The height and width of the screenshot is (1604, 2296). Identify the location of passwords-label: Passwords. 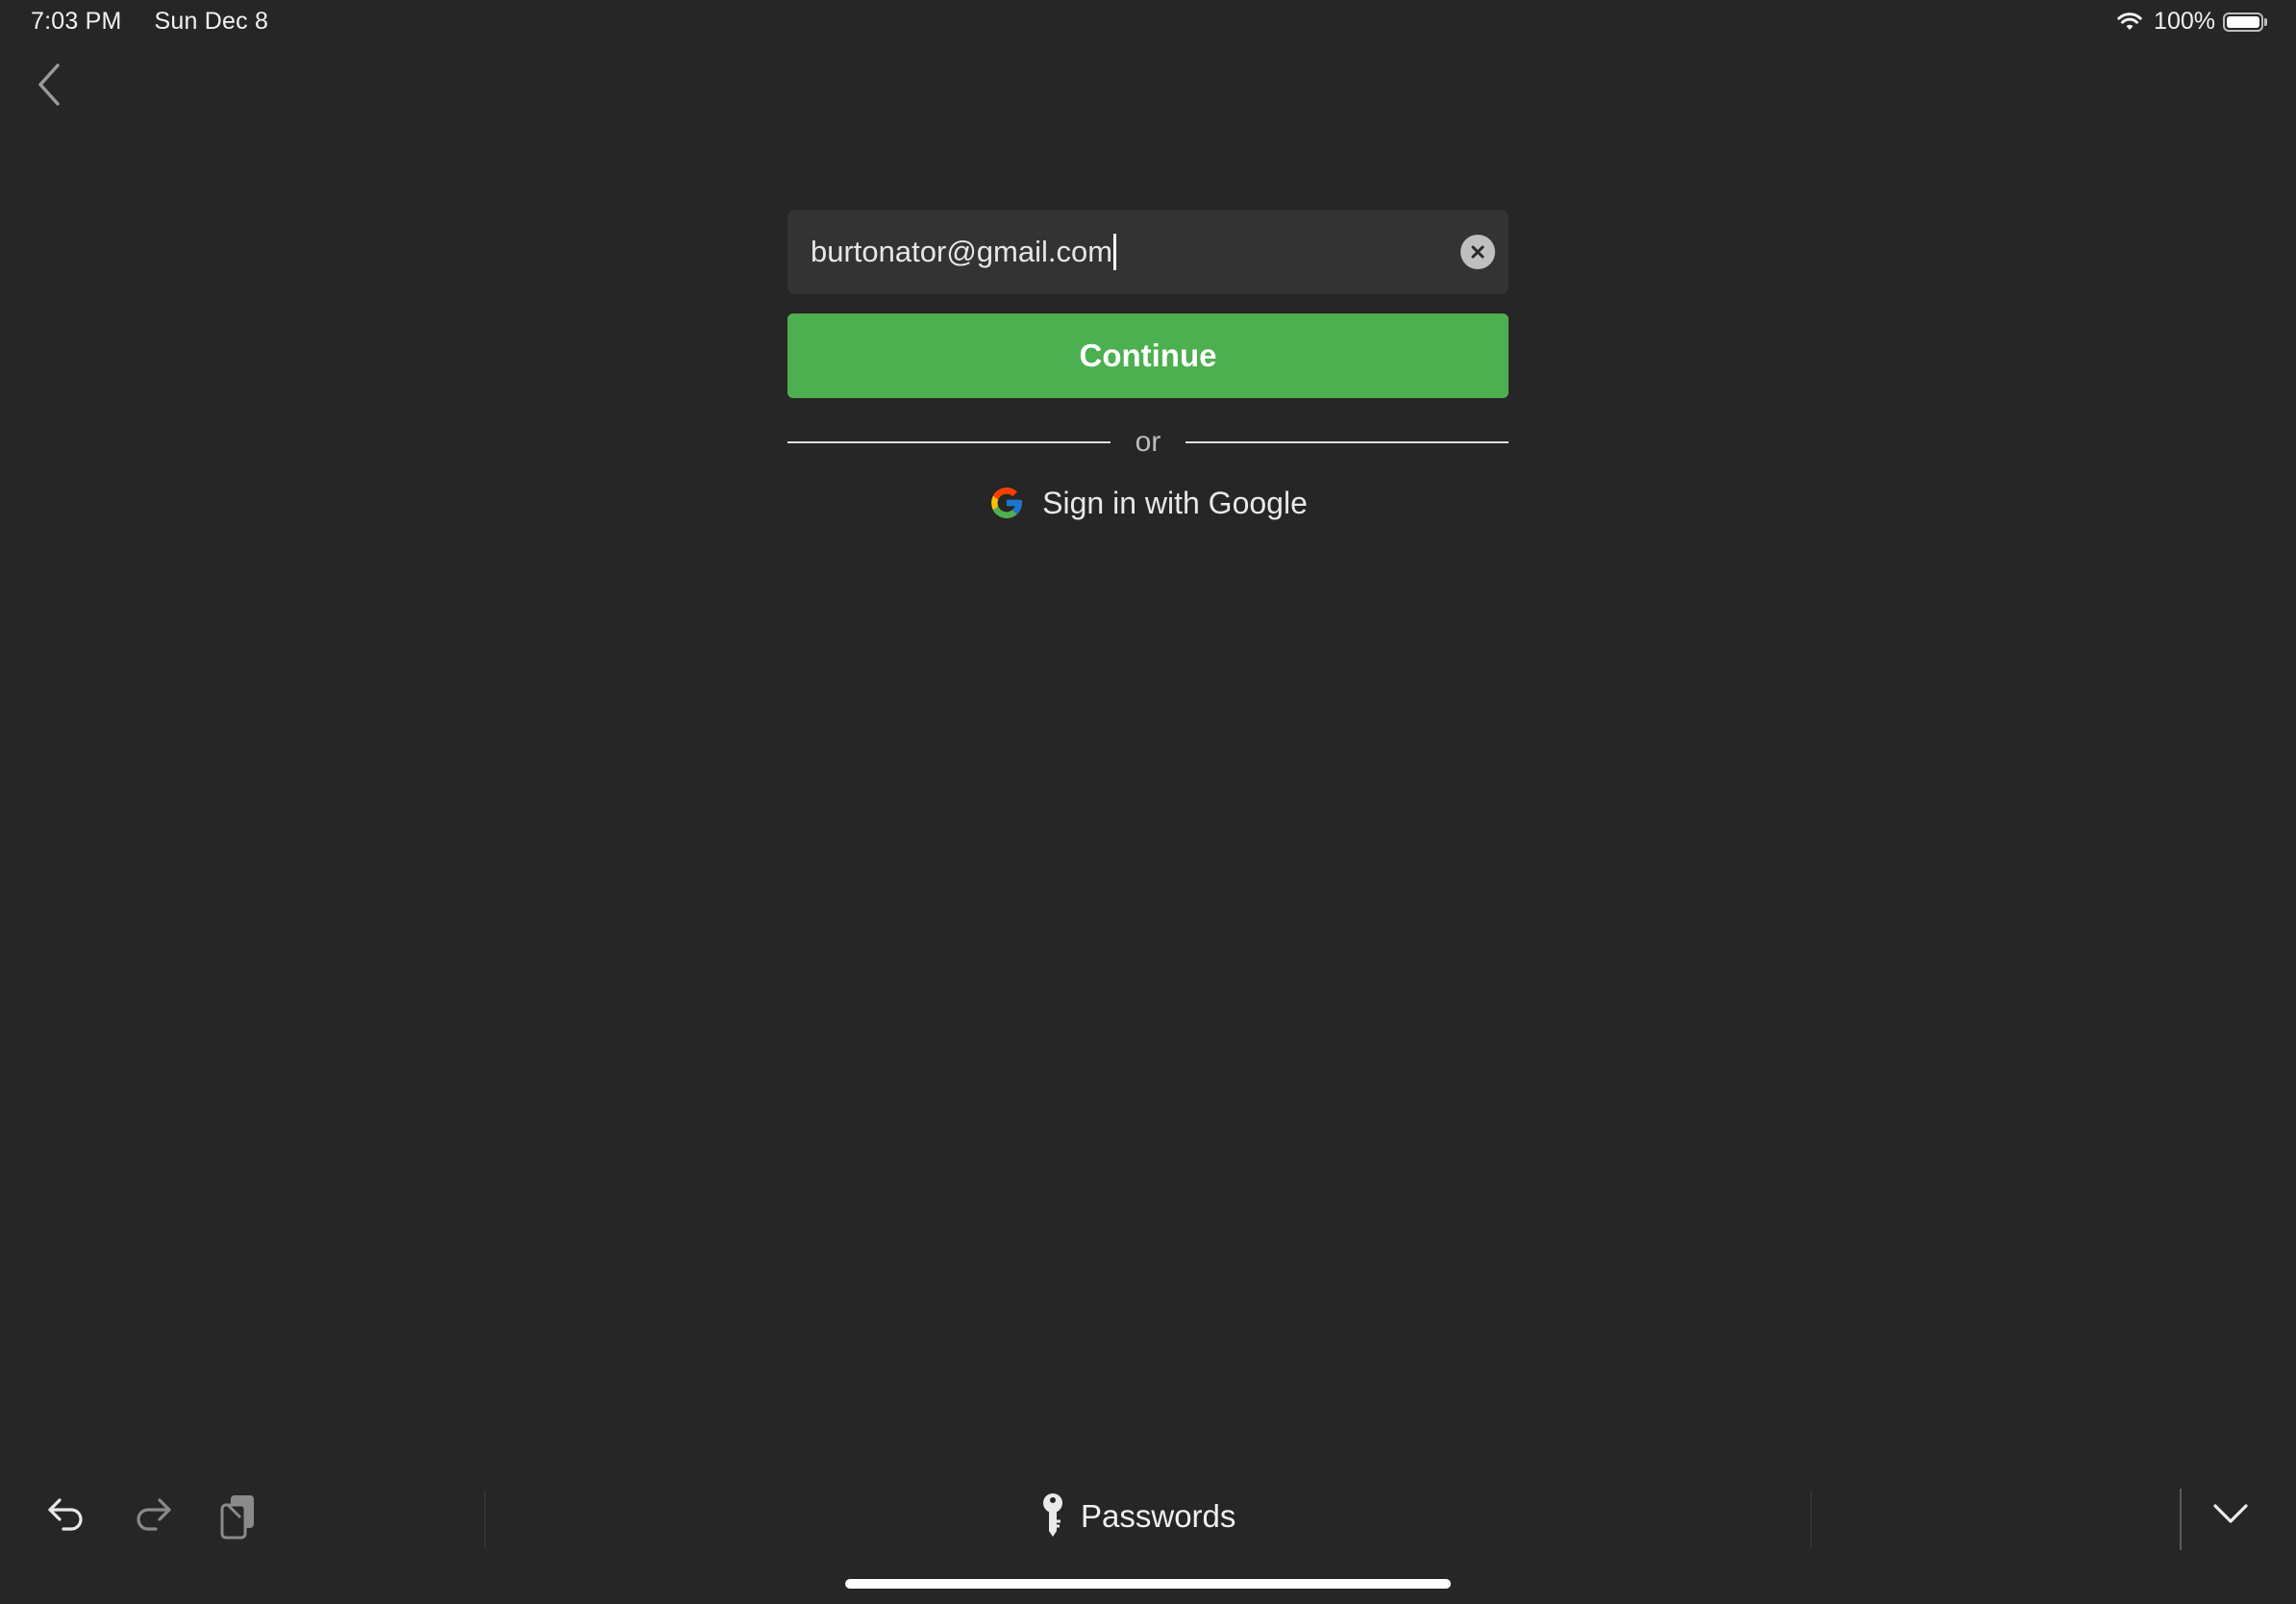
(1158, 1516).